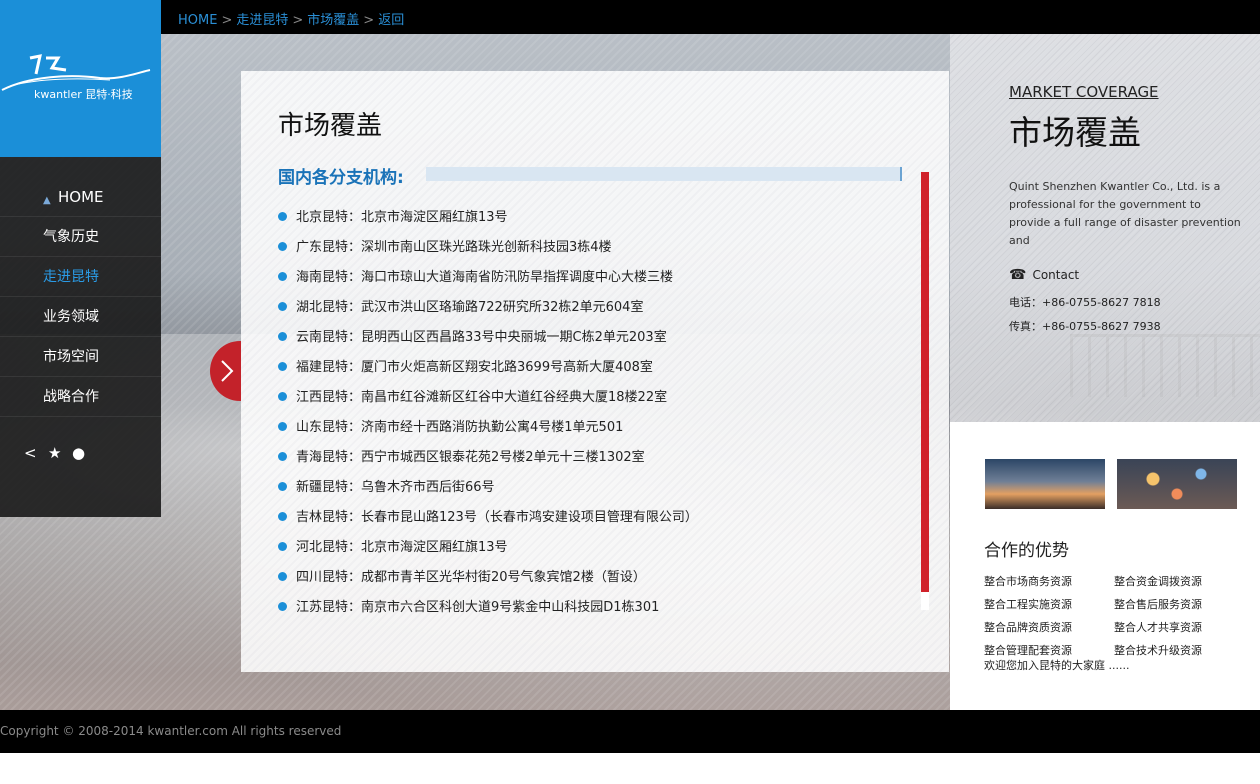 This screenshot has height=784, width=1260. Describe the element at coordinates (1158, 604) in the screenshot. I see `advantage-item: 整合售后服务资源` at that location.